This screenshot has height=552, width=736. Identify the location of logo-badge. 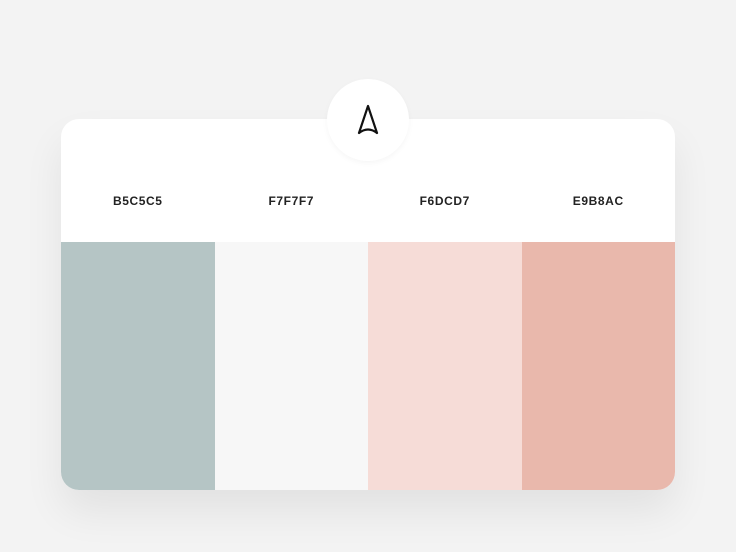
(368, 120).